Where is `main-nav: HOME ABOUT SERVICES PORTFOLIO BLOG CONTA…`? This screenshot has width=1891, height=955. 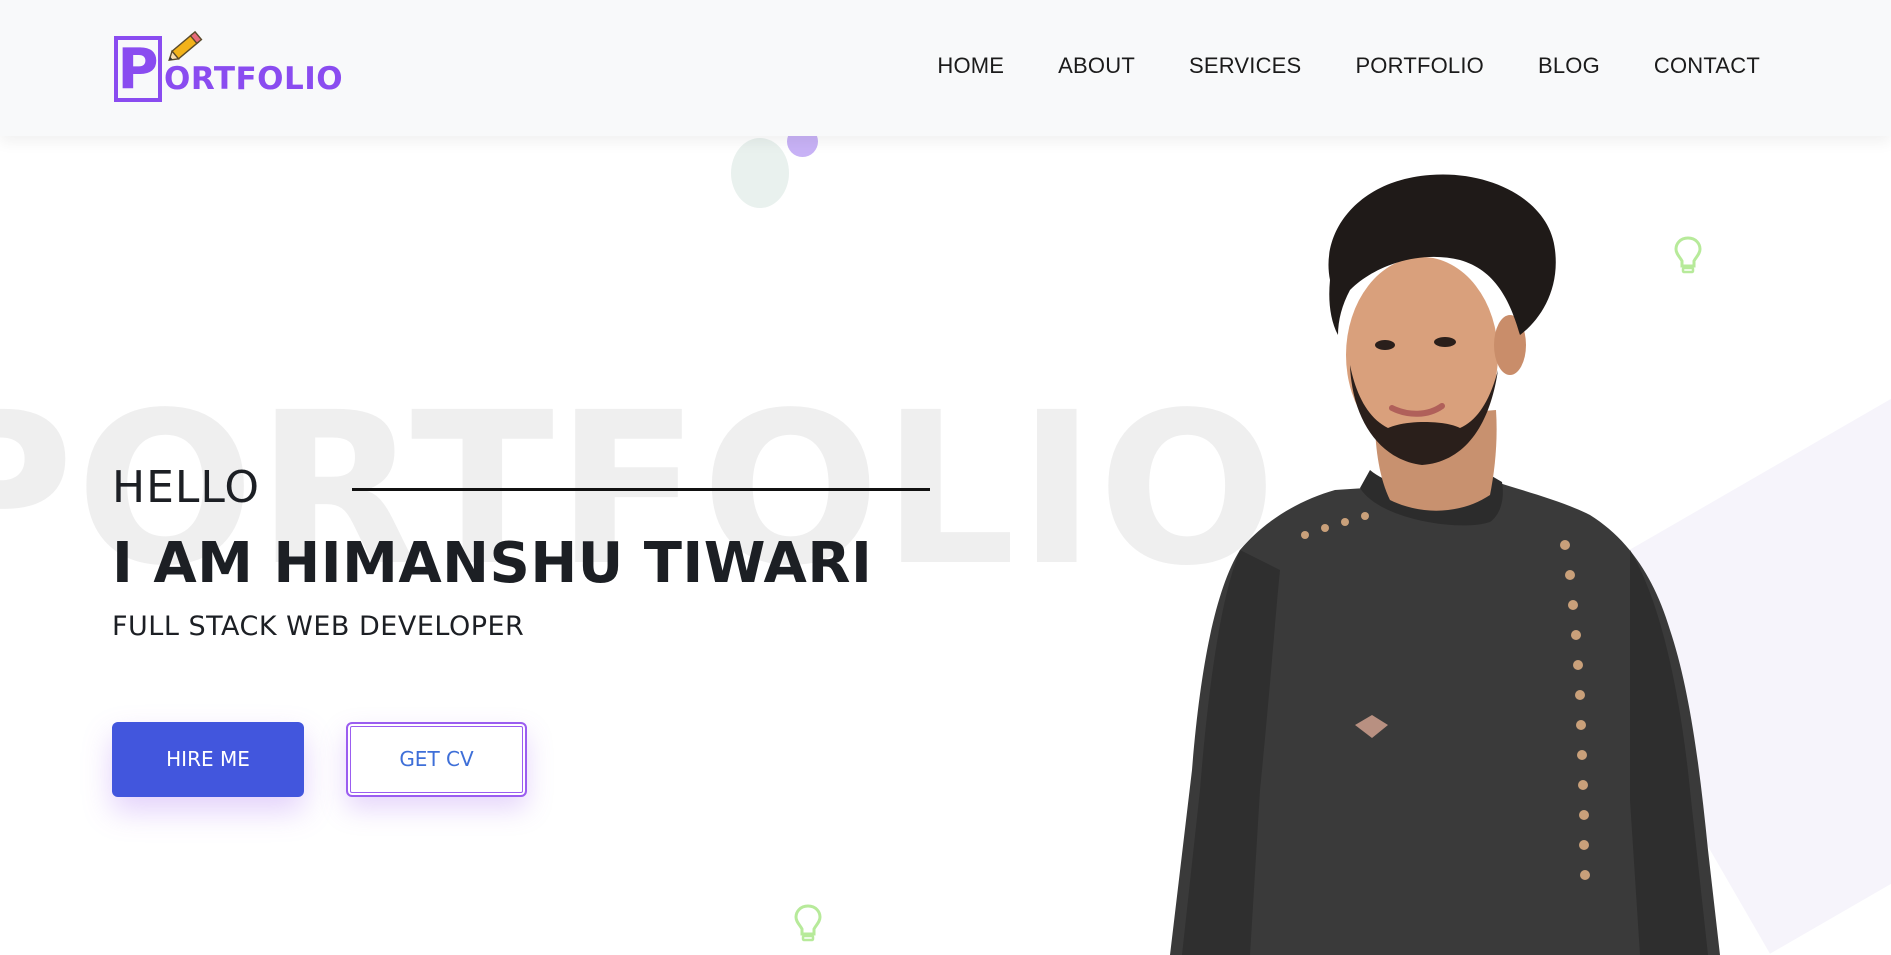
main-nav: HOME ABOUT SERVICES PORTFOLIO BLOG CONTA… is located at coordinates (1348, 66).